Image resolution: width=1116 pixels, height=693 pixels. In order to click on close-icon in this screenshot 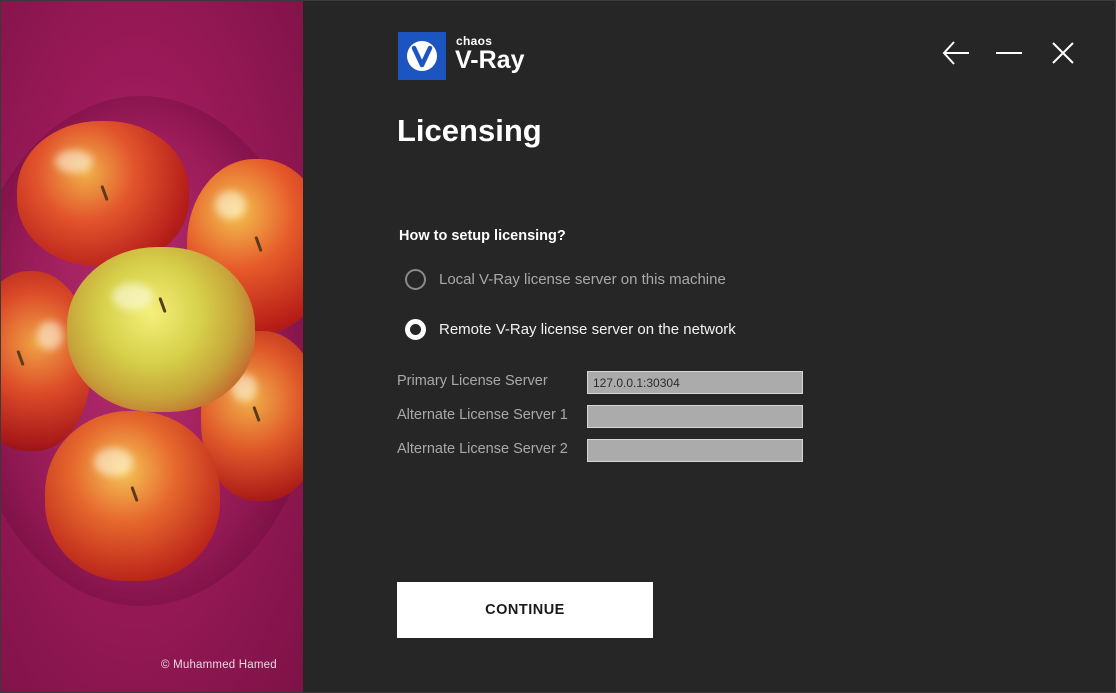, I will do `click(1063, 53)`.